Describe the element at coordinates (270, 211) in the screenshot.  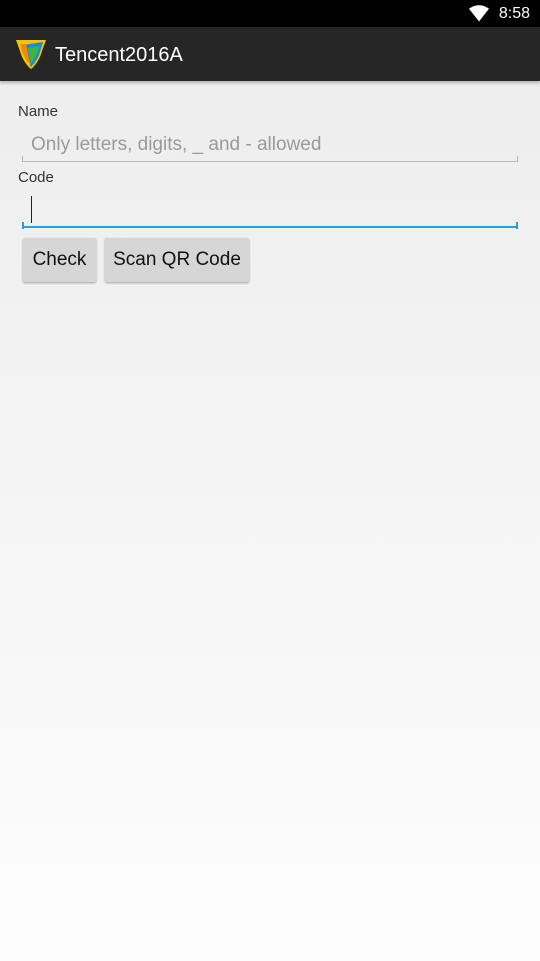
I see `code-input` at that location.